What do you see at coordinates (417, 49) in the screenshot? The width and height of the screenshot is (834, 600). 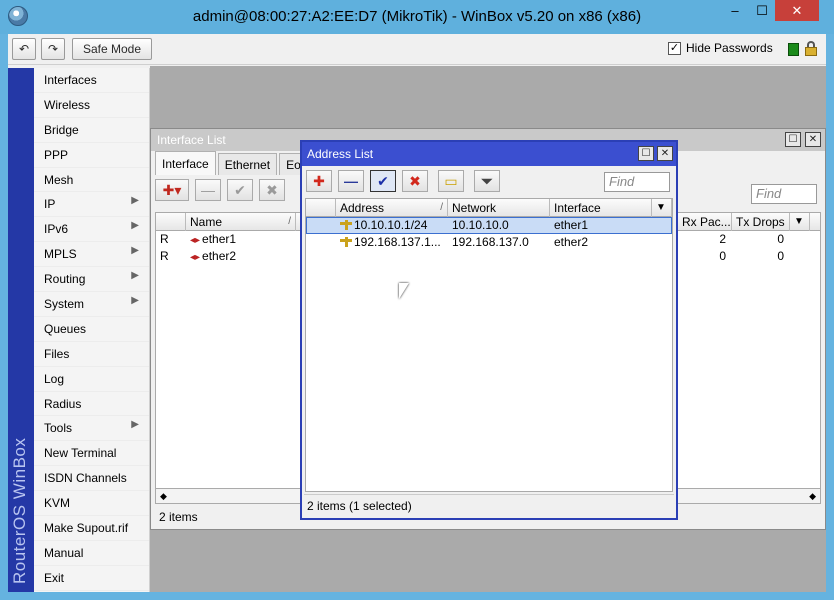 I see `main-toolbar: ↶ ↷ Safe Mode ✓ Hide Passwords` at bounding box center [417, 49].